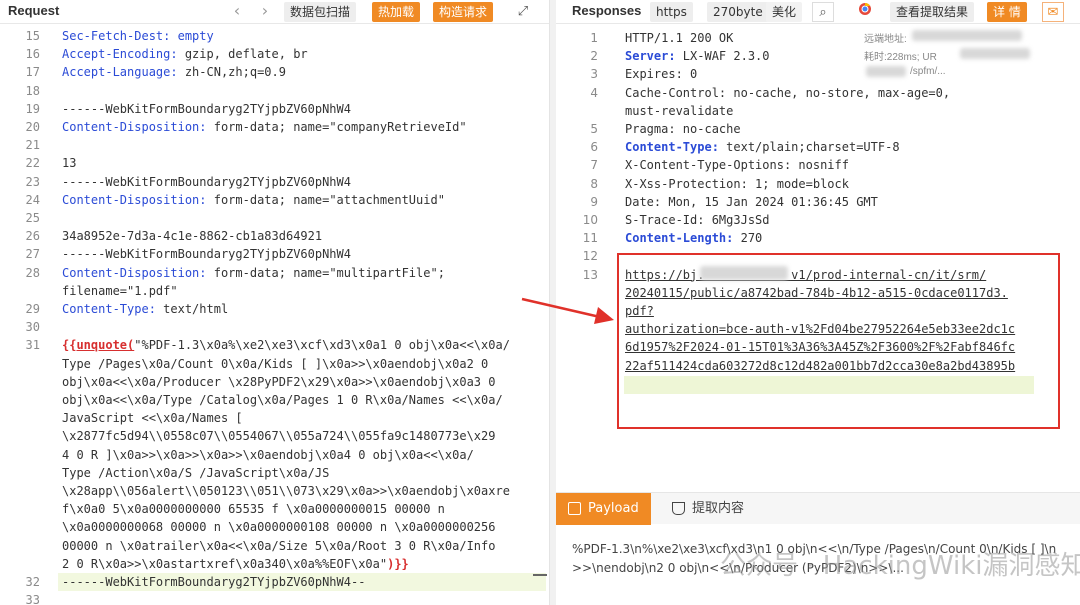  I want to click on code-line: ------WebKitFormBoundaryg2TYjpbZV60pNhW4, so click(206, 181).